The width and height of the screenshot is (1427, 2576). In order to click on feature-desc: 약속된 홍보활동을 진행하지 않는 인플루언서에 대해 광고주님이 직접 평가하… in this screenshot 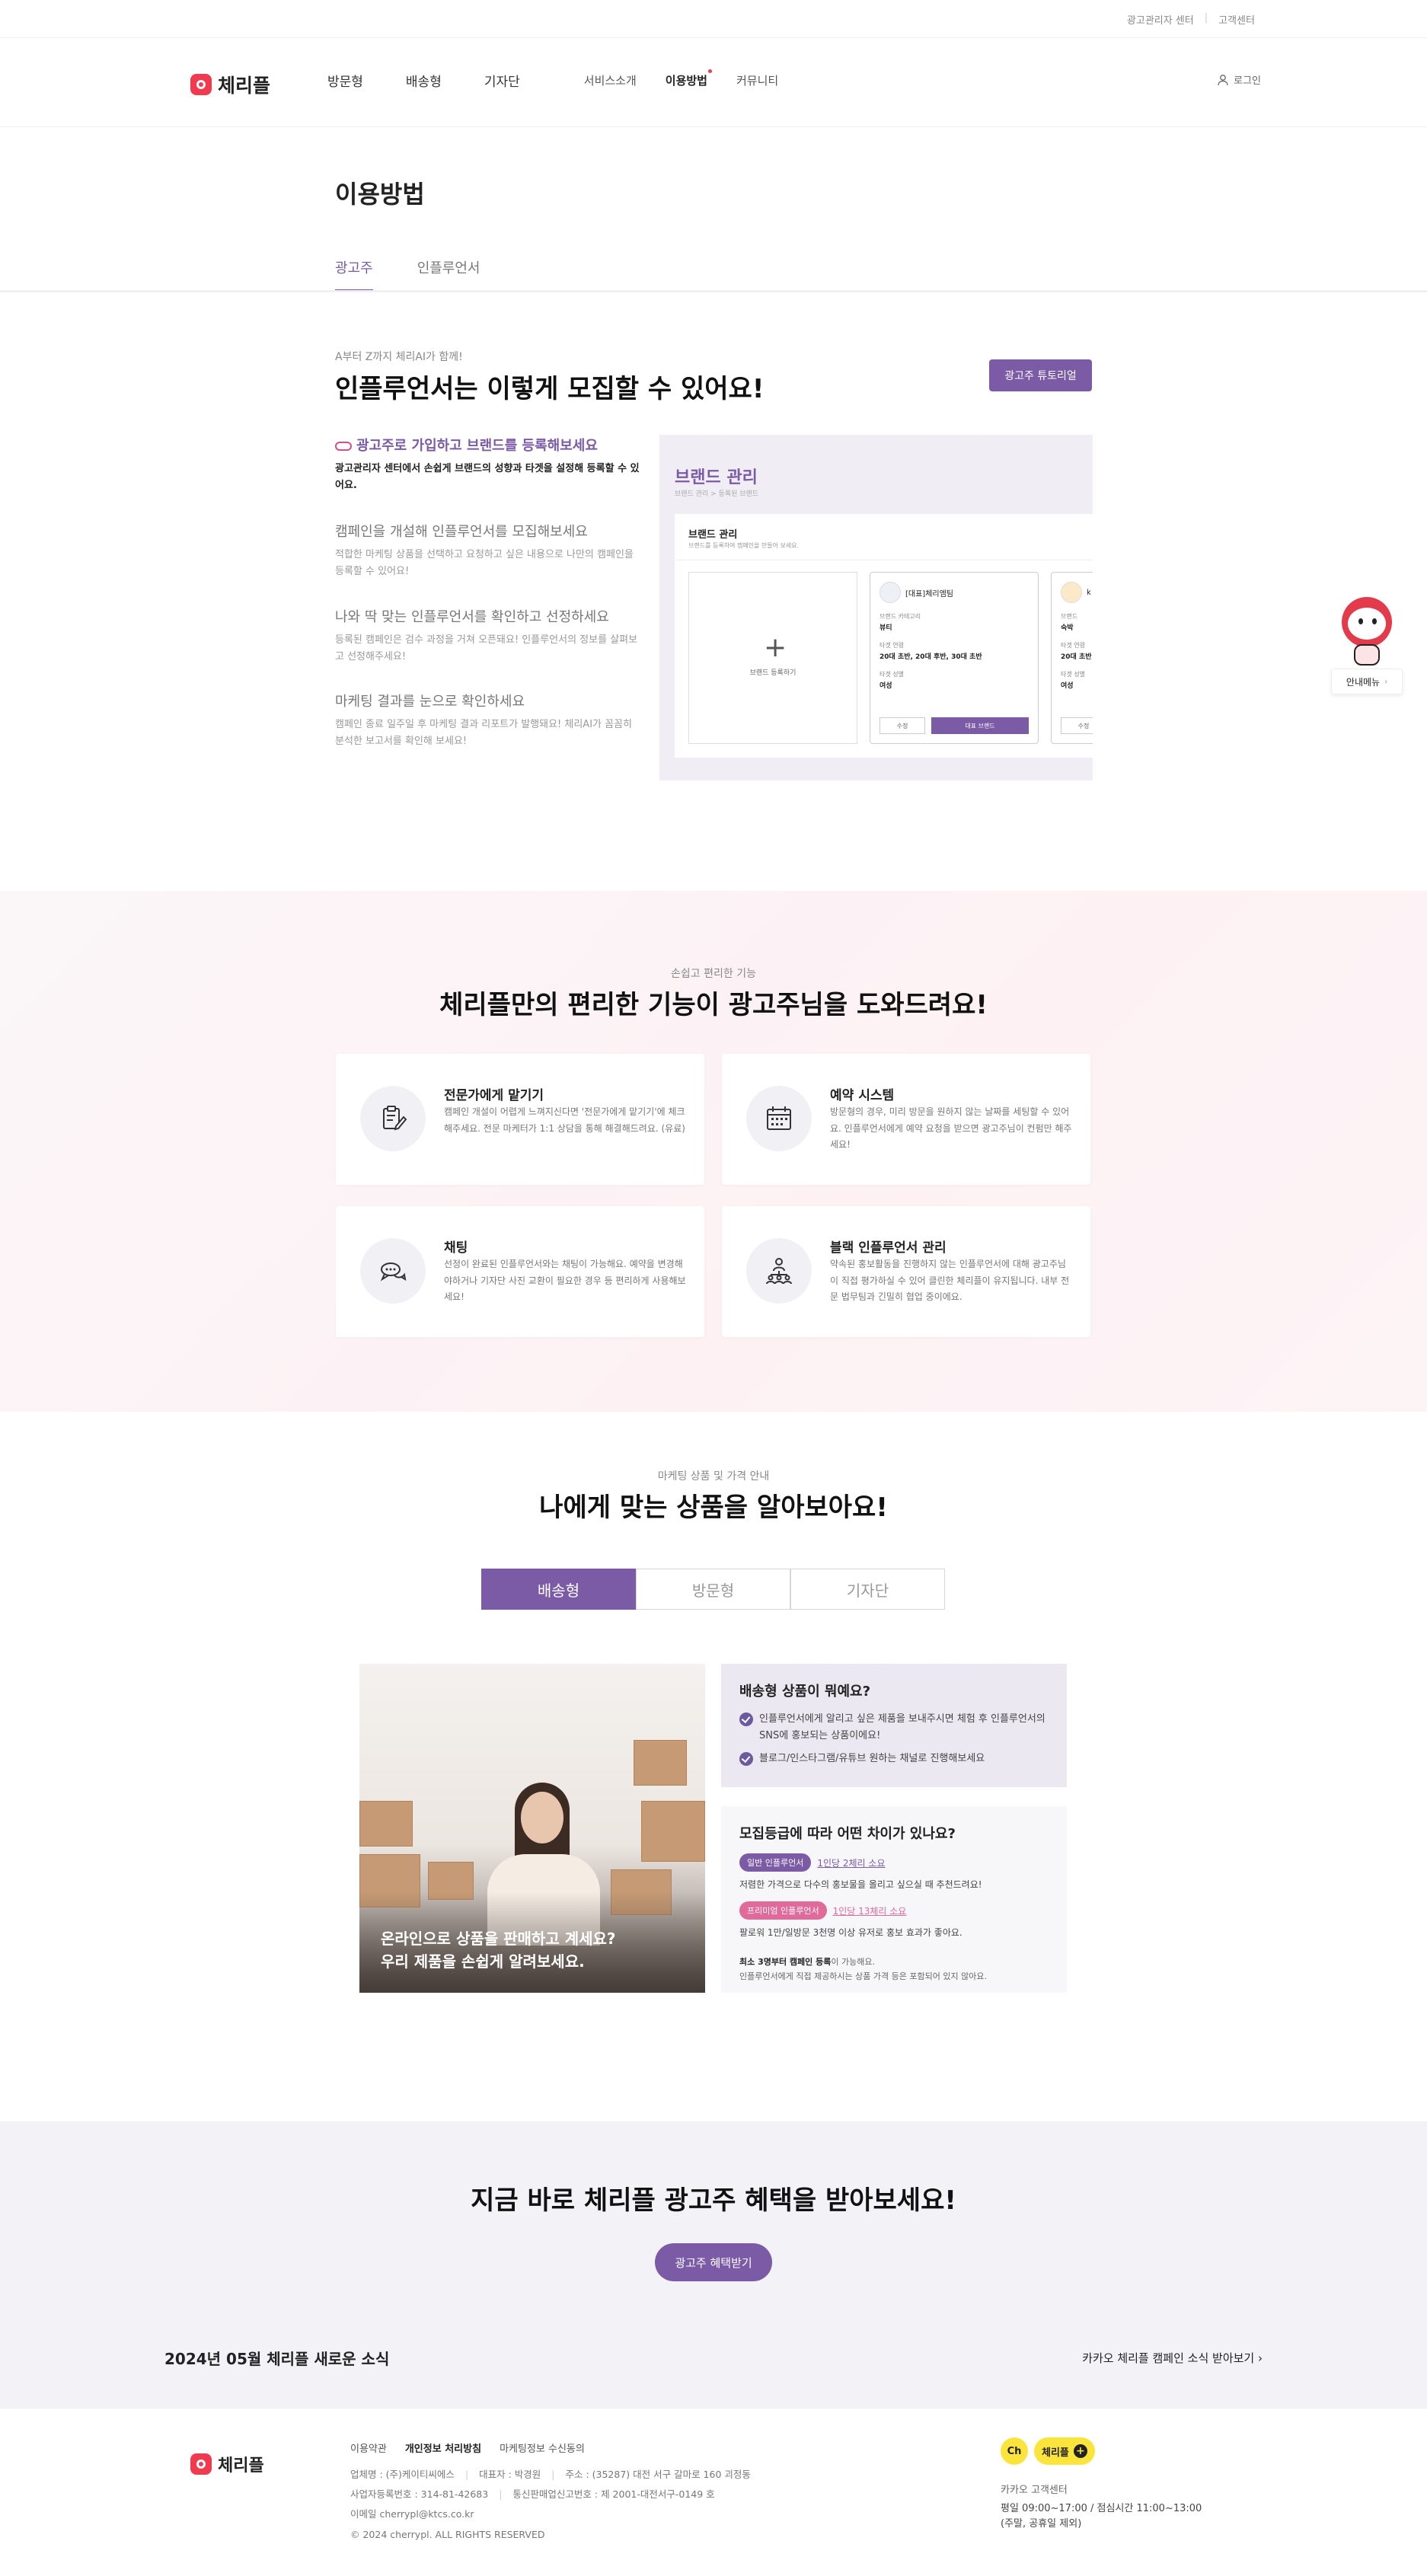, I will do `click(950, 1281)`.